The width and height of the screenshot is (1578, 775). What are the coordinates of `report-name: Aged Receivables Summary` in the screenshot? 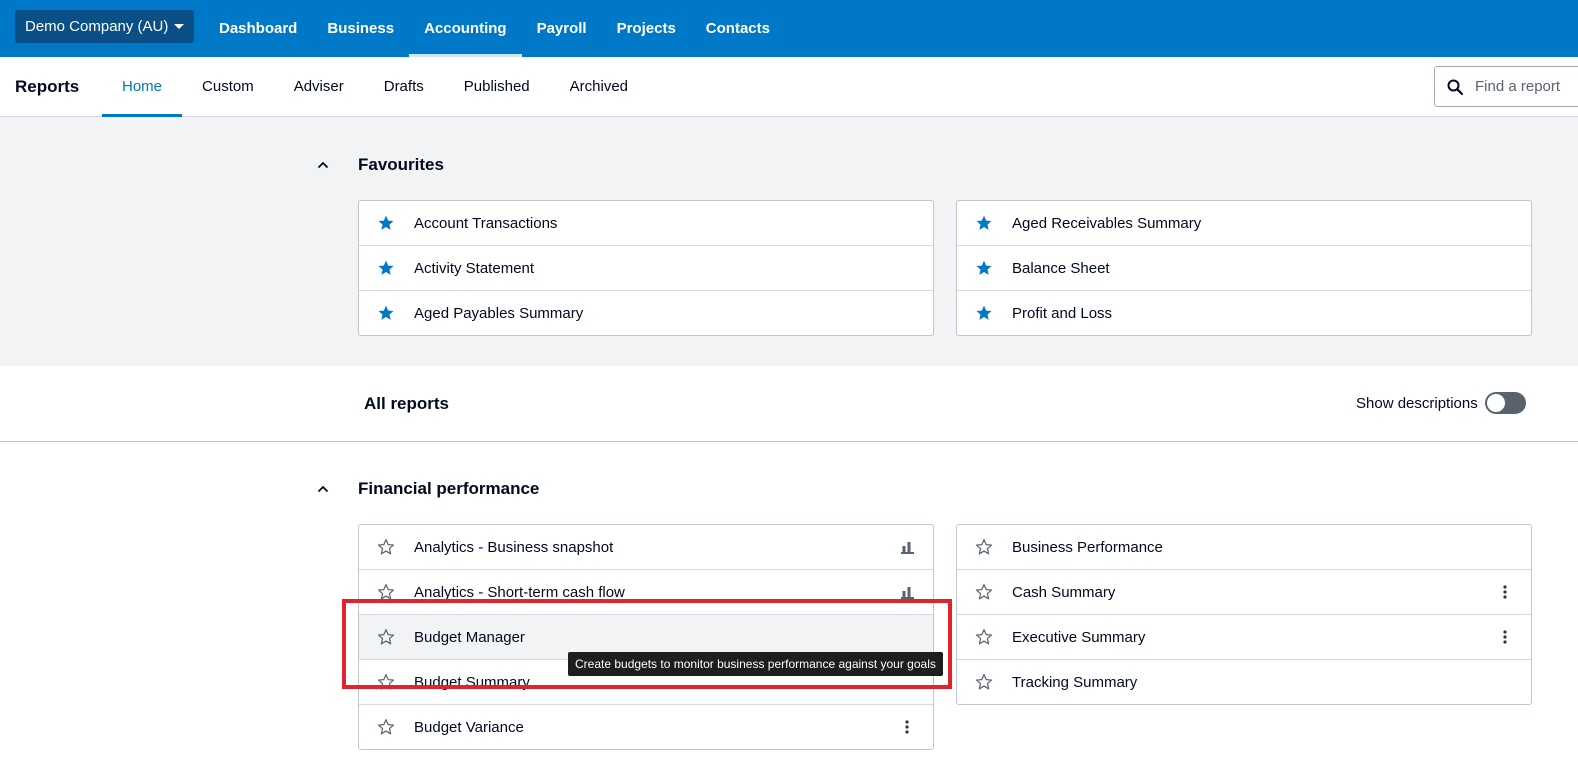 It's located at (1107, 223).